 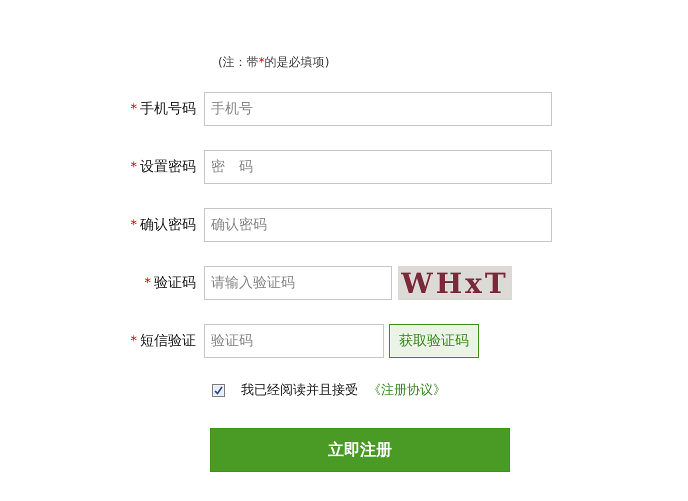 What do you see at coordinates (218, 390) in the screenshot?
I see `agree-checkbox` at bounding box center [218, 390].